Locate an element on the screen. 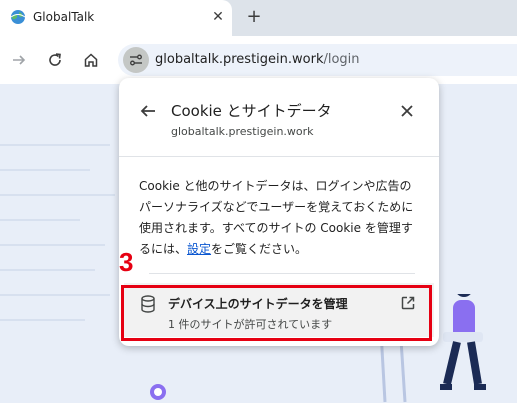 This screenshot has height=403, width=517. description-text-end: をご覧ください。 is located at coordinates (259, 249).